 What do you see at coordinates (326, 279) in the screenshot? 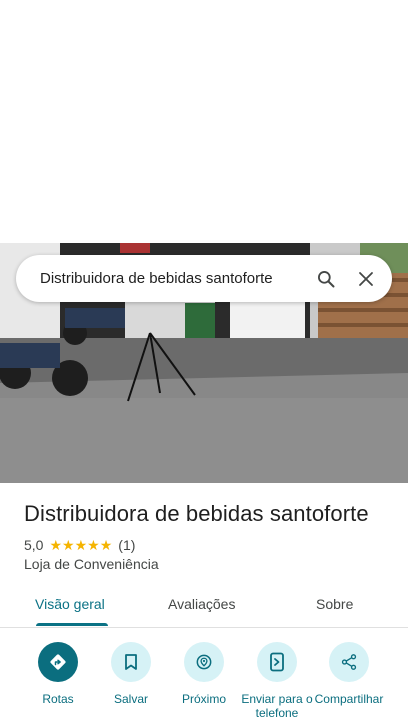
I see `search-icon` at bounding box center [326, 279].